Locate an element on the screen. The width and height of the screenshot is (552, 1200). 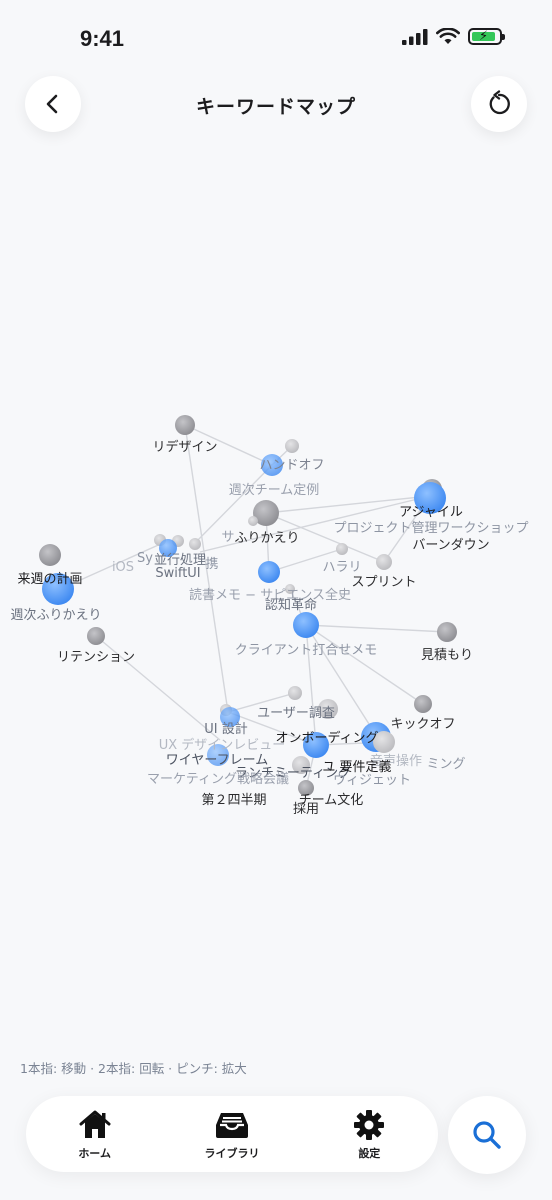
node-sprint is located at coordinates (384, 562).